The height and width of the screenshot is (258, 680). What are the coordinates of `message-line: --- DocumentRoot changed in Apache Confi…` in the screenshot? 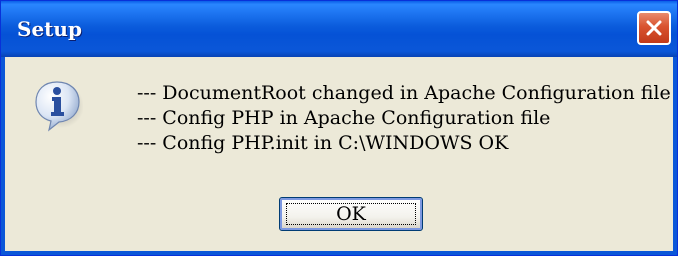 It's located at (404, 93).